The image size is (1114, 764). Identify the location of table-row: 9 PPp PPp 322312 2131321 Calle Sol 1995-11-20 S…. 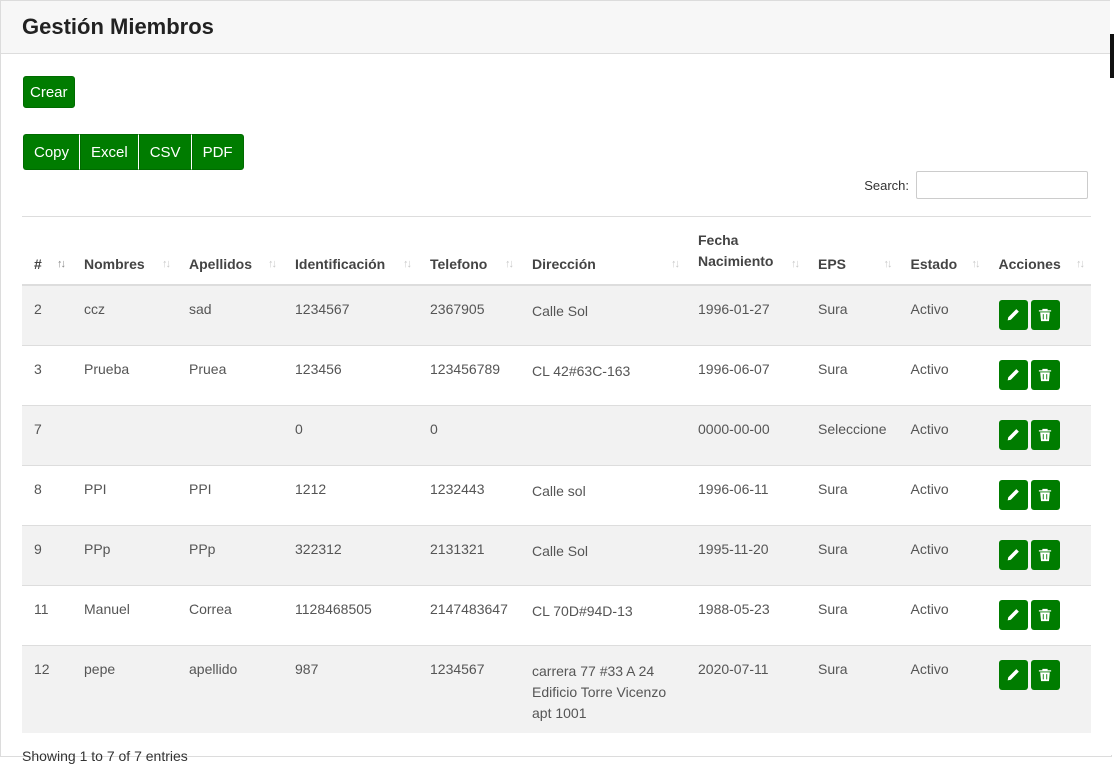
(556, 555).